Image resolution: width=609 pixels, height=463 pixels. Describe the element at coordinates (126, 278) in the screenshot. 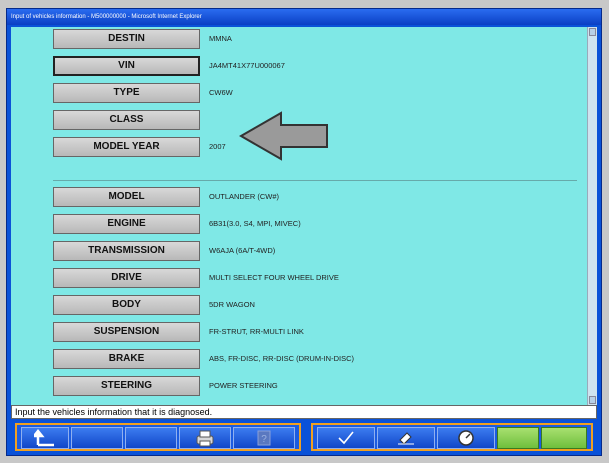

I see `drive-button: DRIVE` at that location.